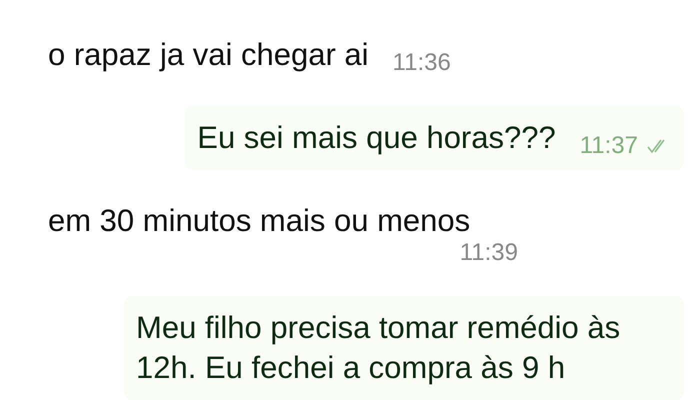 This screenshot has height=400, width=700. Describe the element at coordinates (376, 138) in the screenshot. I see `message-text: Eu sei mais que horas???` at that location.